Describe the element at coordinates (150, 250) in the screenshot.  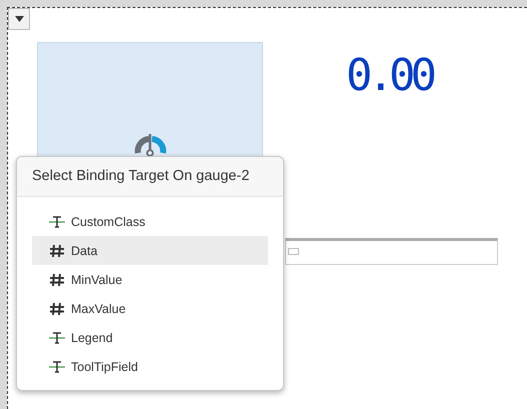
I see `binding-item: Data` at that location.